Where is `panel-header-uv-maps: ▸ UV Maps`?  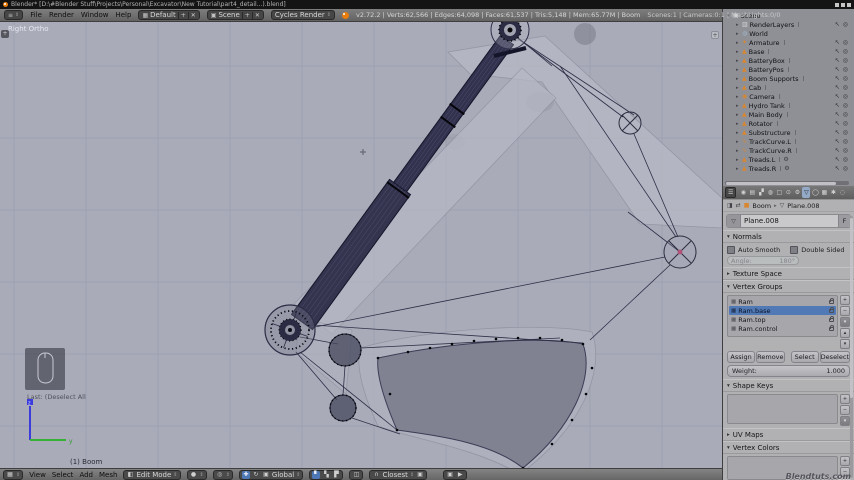
panel-header-uv-maps: ▸ UV Maps is located at coordinates (788, 434).